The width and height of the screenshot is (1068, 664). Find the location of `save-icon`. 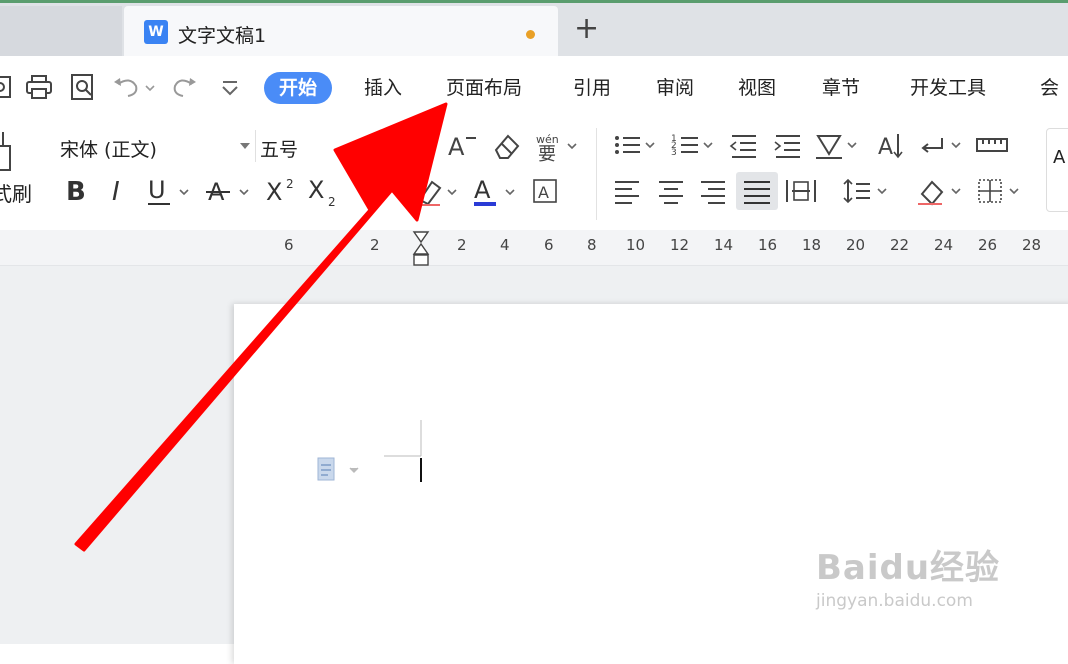

save-icon is located at coordinates (8, 87).